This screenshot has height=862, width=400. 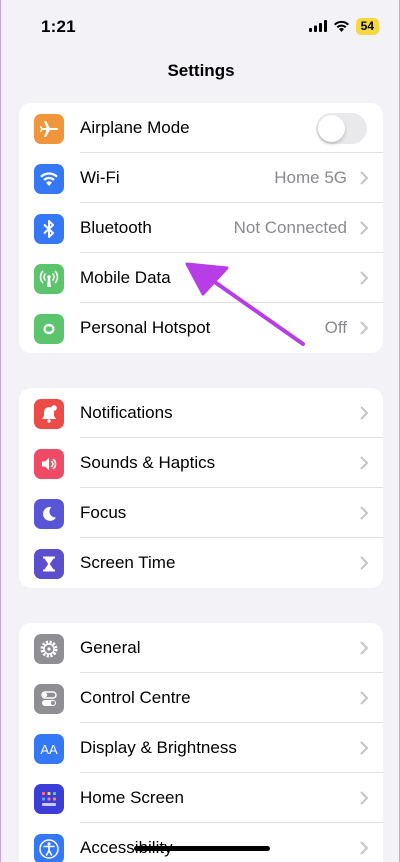 I want to click on gear-icon, so click(x=49, y=649).